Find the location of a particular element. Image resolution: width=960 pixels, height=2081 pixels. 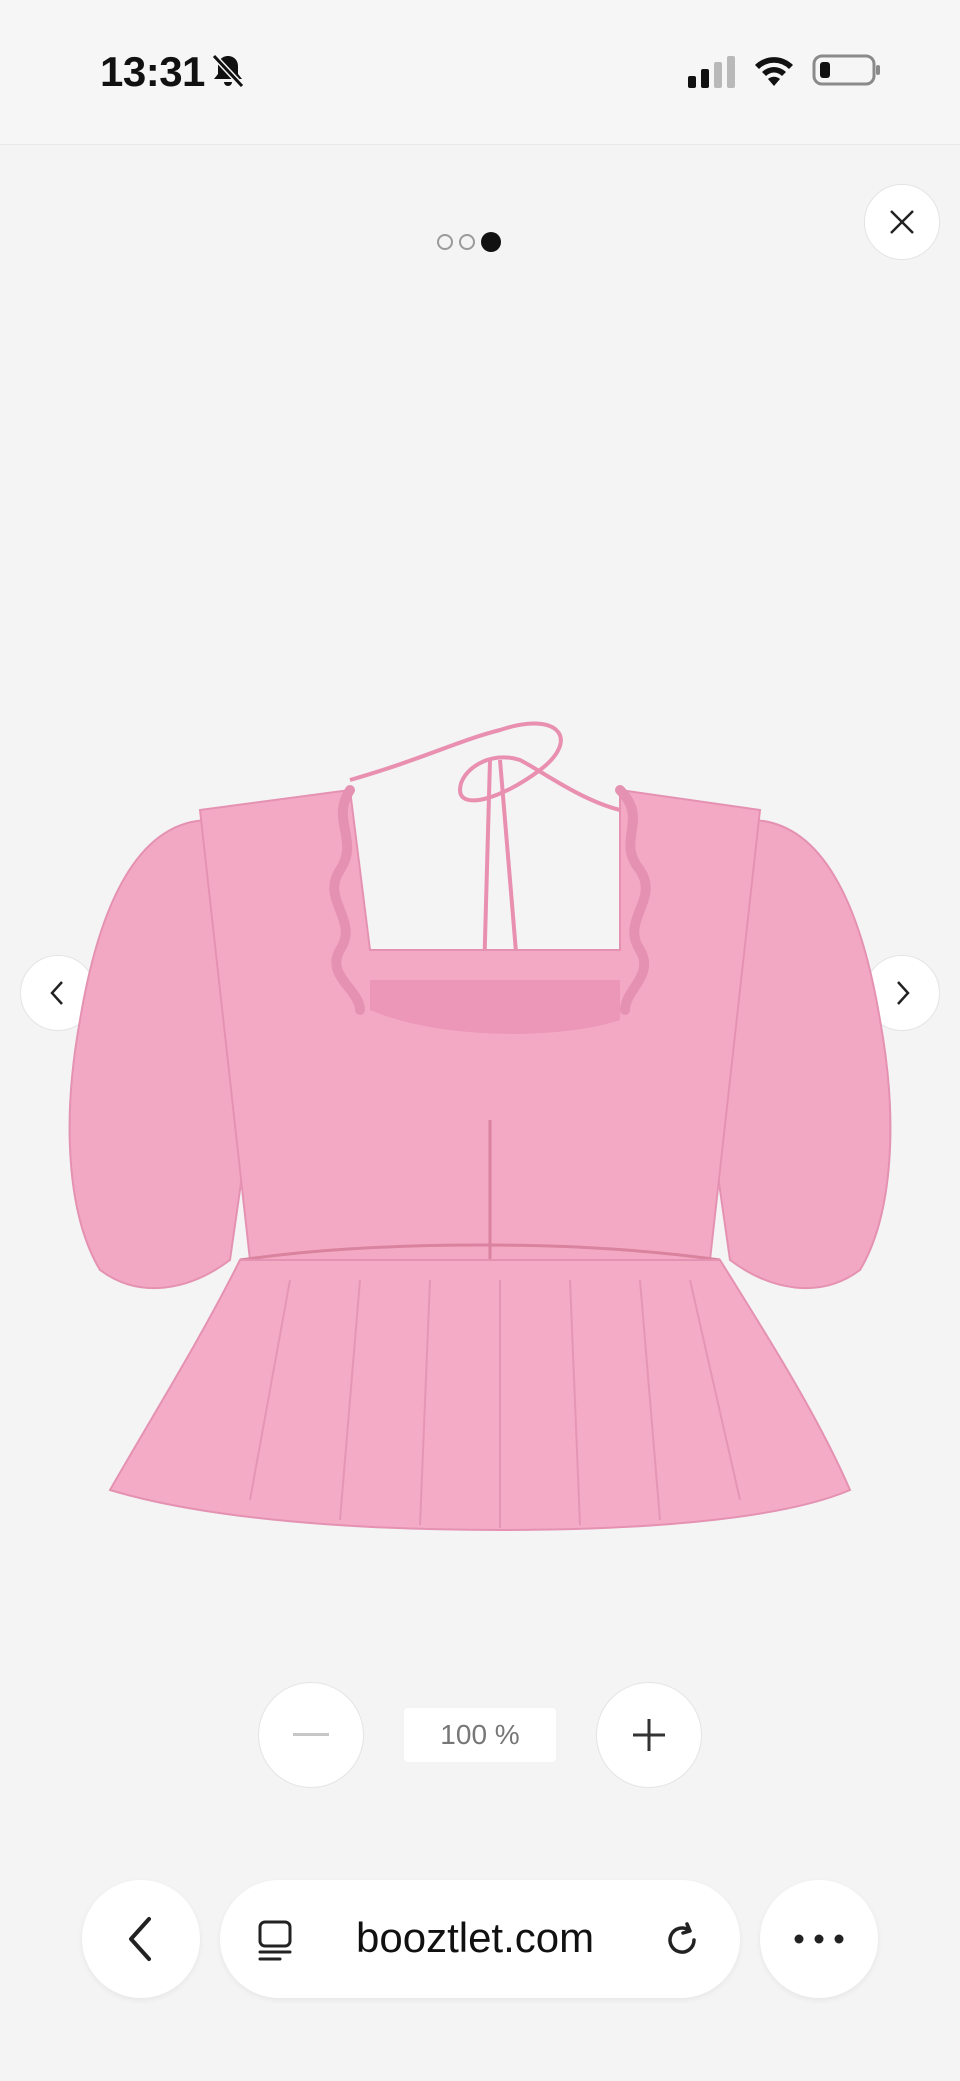

more-icon is located at coordinates (819, 1939).